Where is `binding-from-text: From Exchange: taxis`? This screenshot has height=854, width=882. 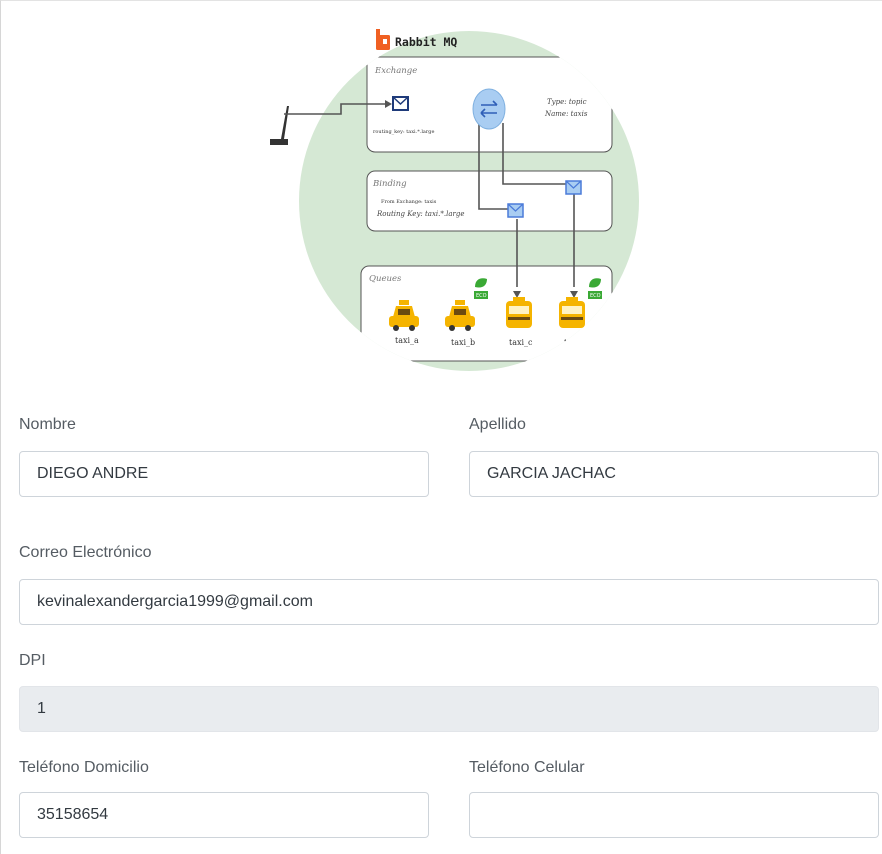 binding-from-text: From Exchange: taxis is located at coordinates (409, 202).